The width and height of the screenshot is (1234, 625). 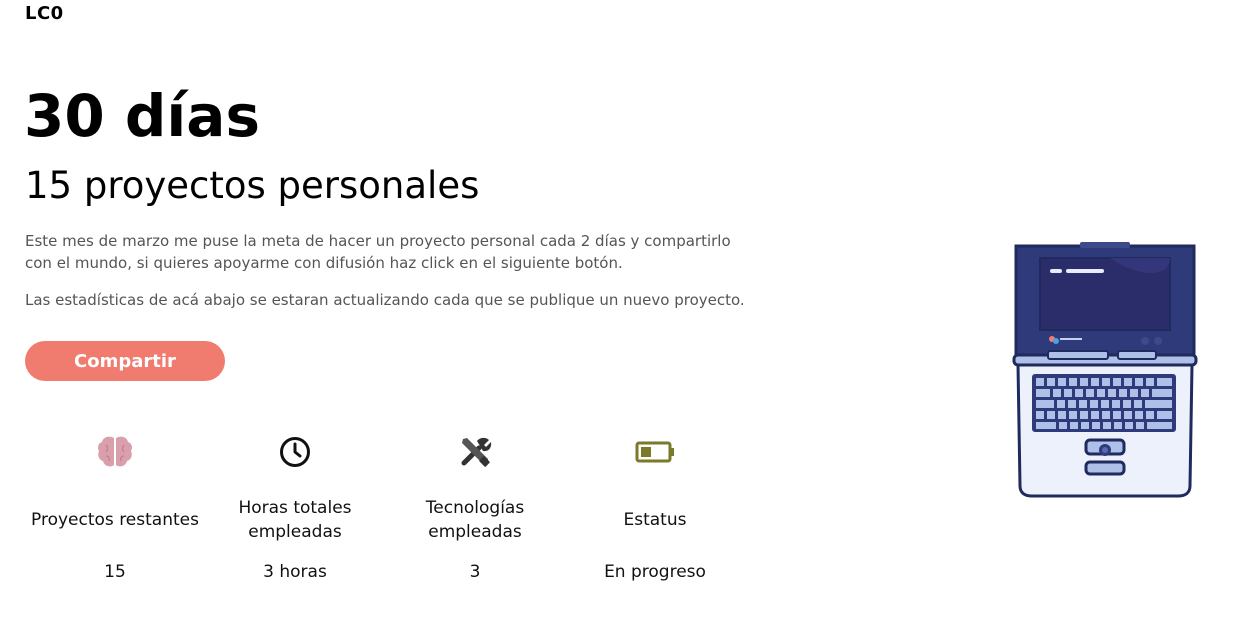 I want to click on clock-icon, so click(x=295, y=452).